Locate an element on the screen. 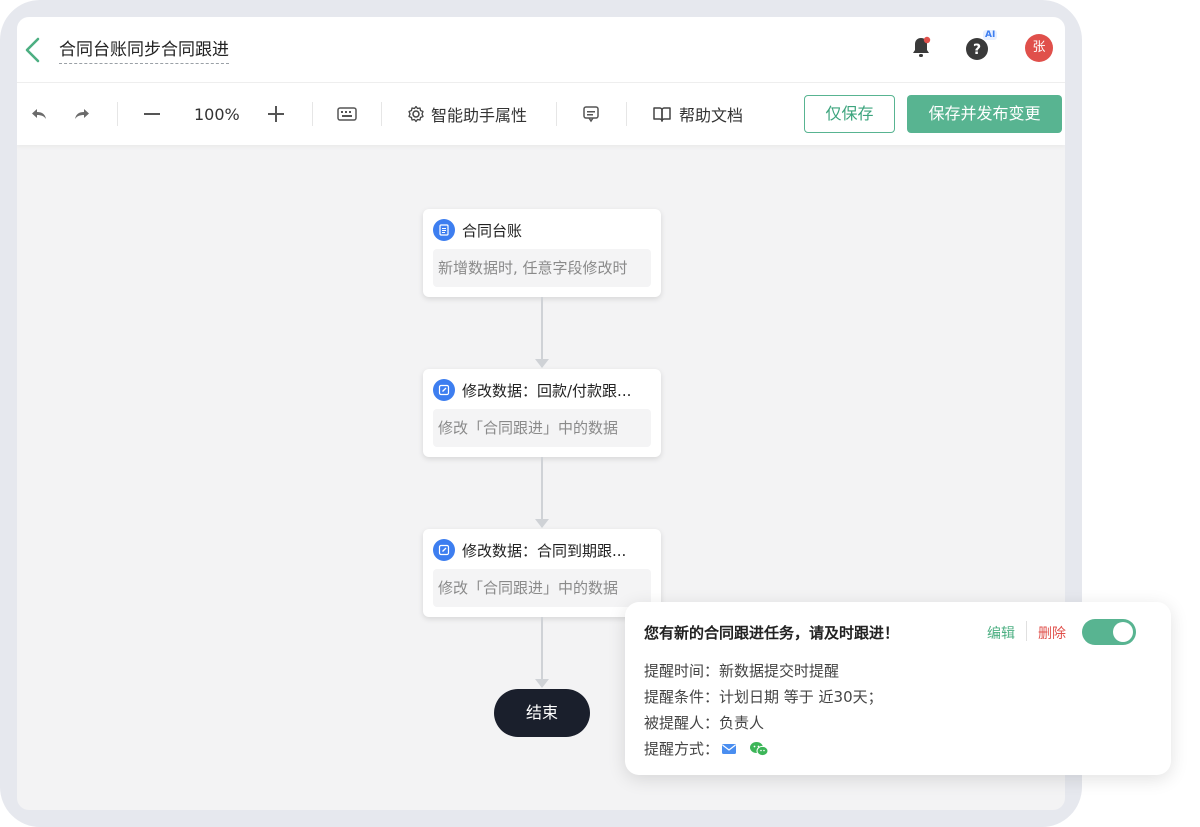 This screenshot has width=1200, height=827. reminder-method: 提醒方式： is located at coordinates (706, 748).